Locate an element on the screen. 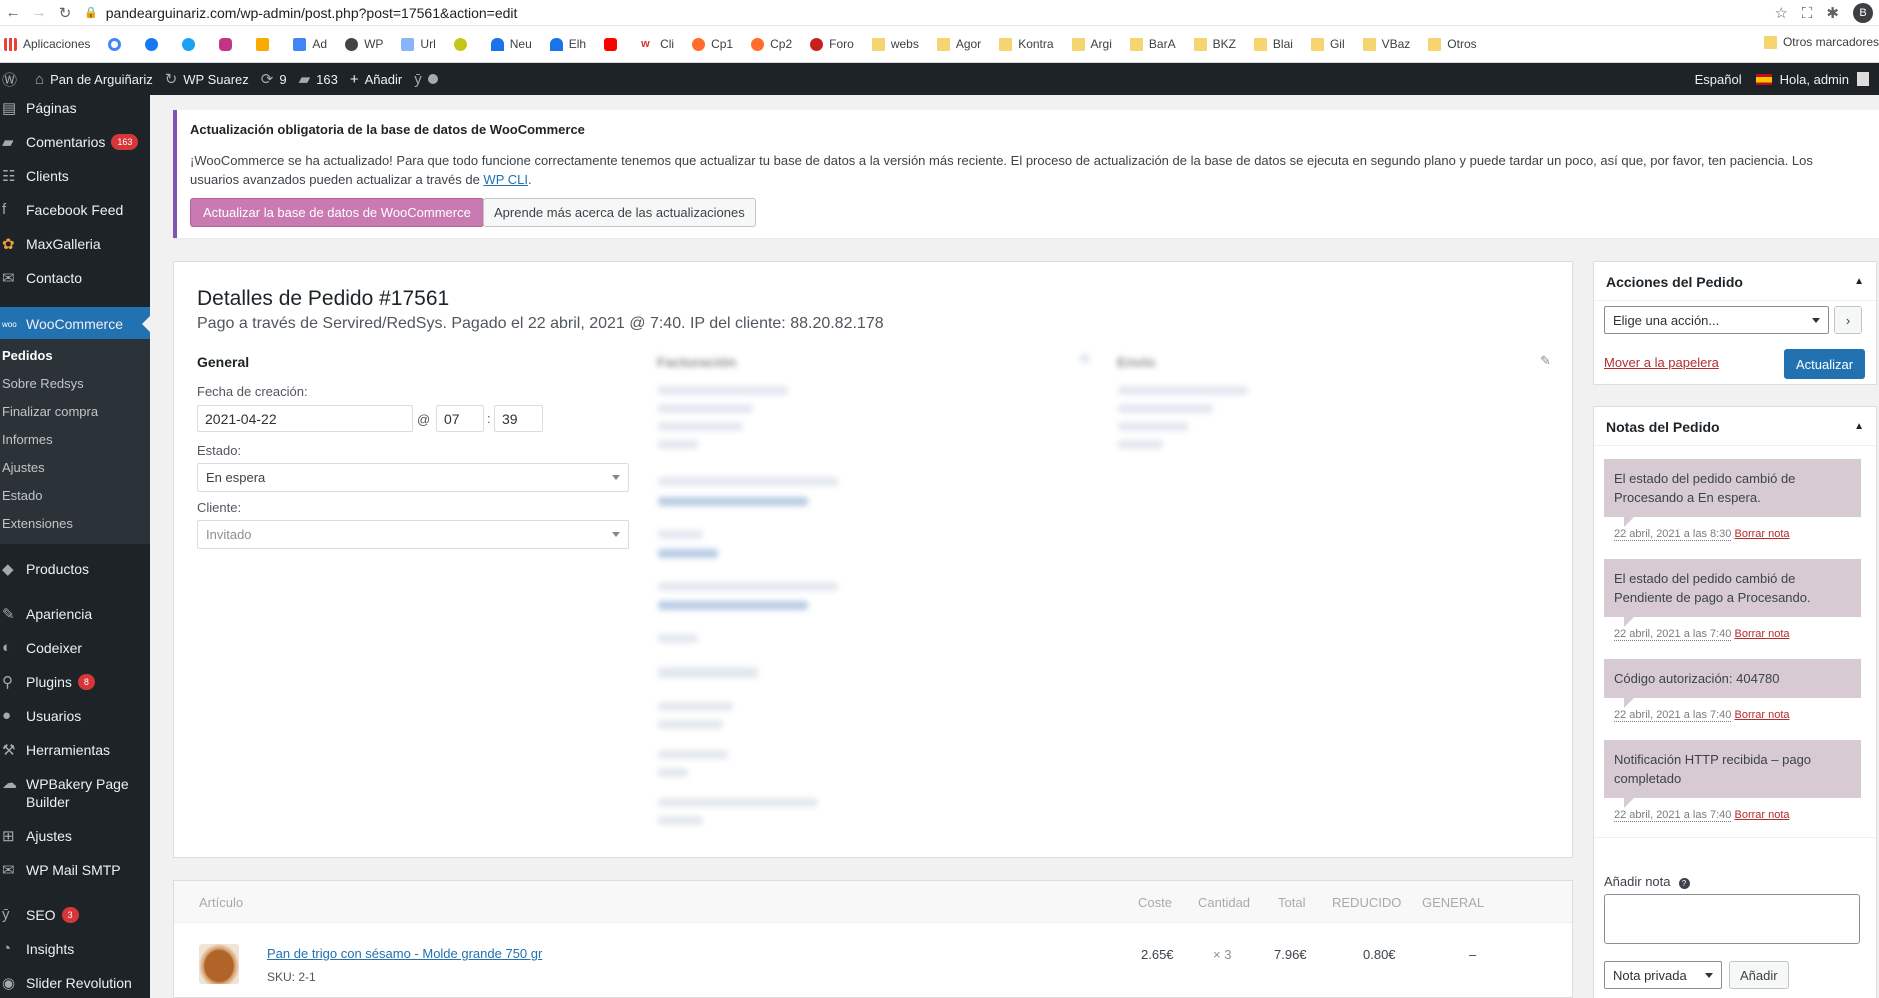 This screenshot has width=1879, height=998. sidebar-item-woocommerce: woo WooCommerce is located at coordinates (75, 324).